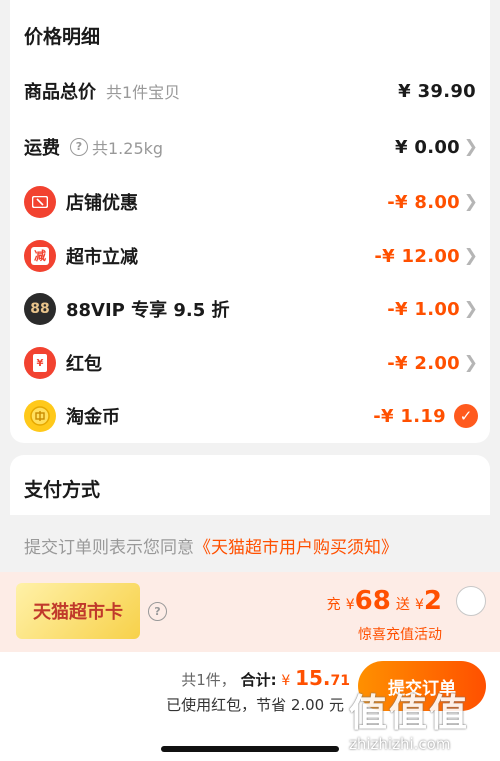 The image size is (500, 761). What do you see at coordinates (419, 605) in the screenshot?
I see `bonus-currency: ¥` at bounding box center [419, 605].